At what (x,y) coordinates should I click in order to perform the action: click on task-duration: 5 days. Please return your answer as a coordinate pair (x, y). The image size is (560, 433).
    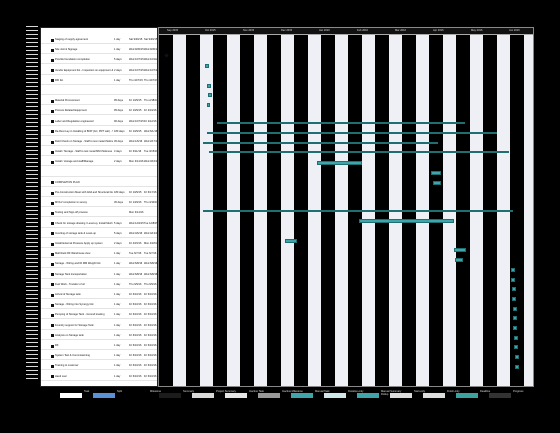
    Looking at the image, I should click on (118, 60).